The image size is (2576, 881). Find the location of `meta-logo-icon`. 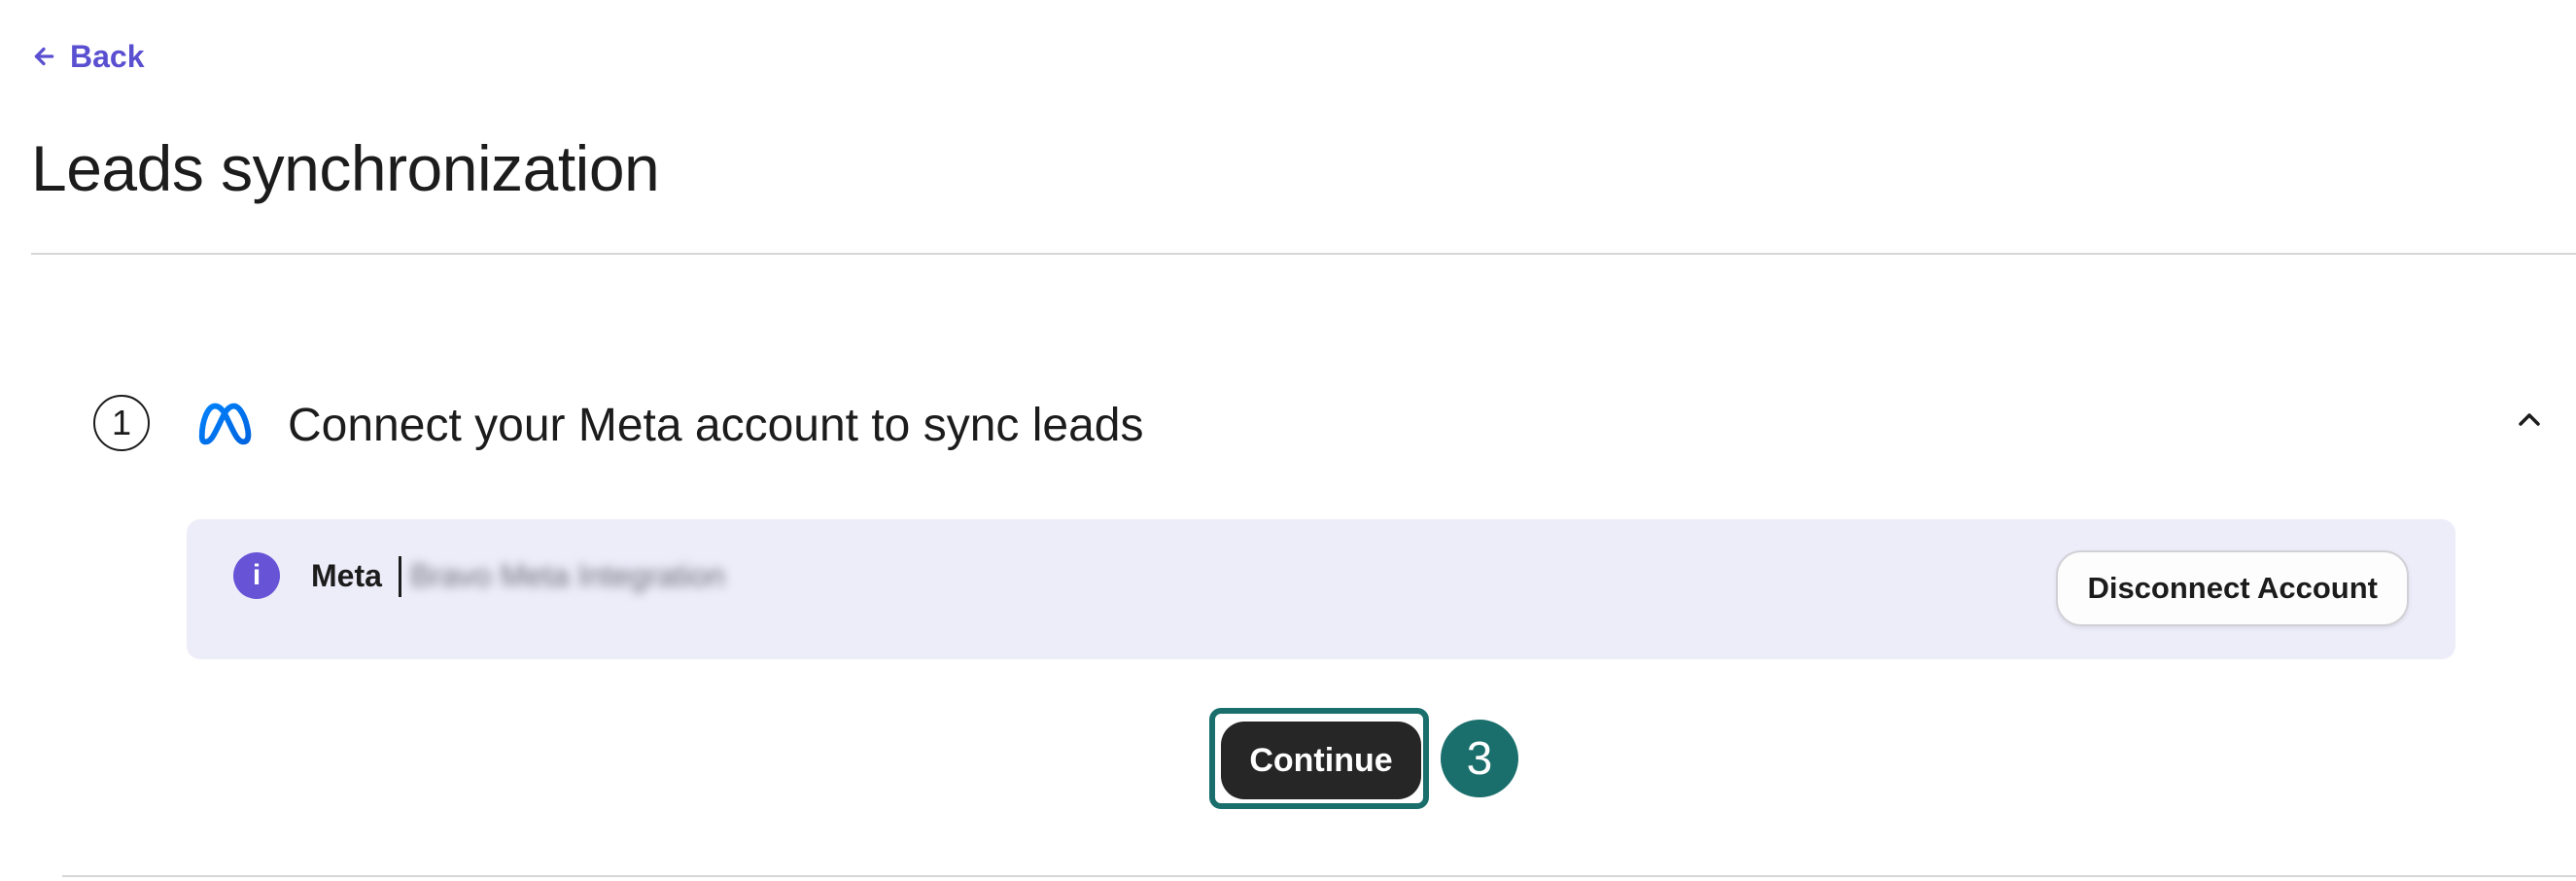

meta-logo-icon is located at coordinates (225, 424).